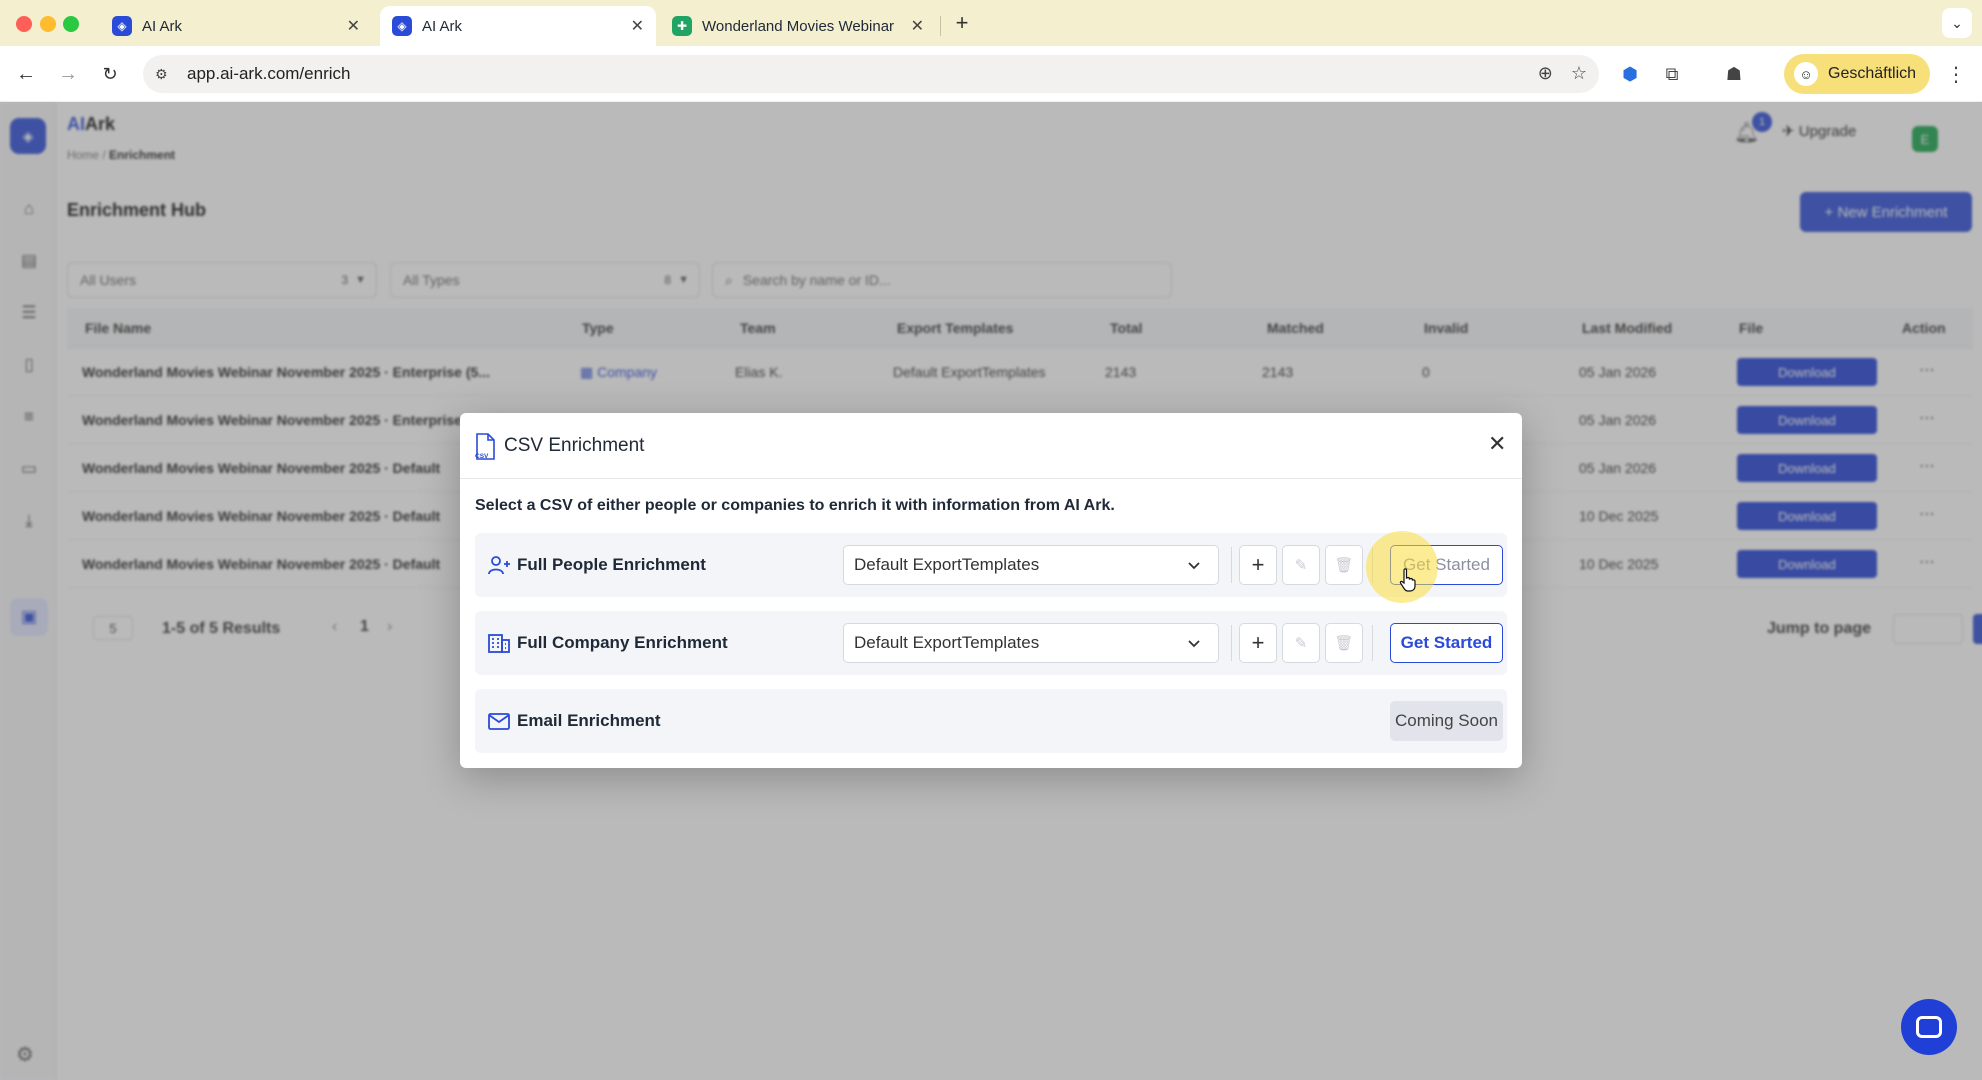  Describe the element at coordinates (947, 642) in the screenshot. I see `company-template-value: Default ExportTemplates` at that location.